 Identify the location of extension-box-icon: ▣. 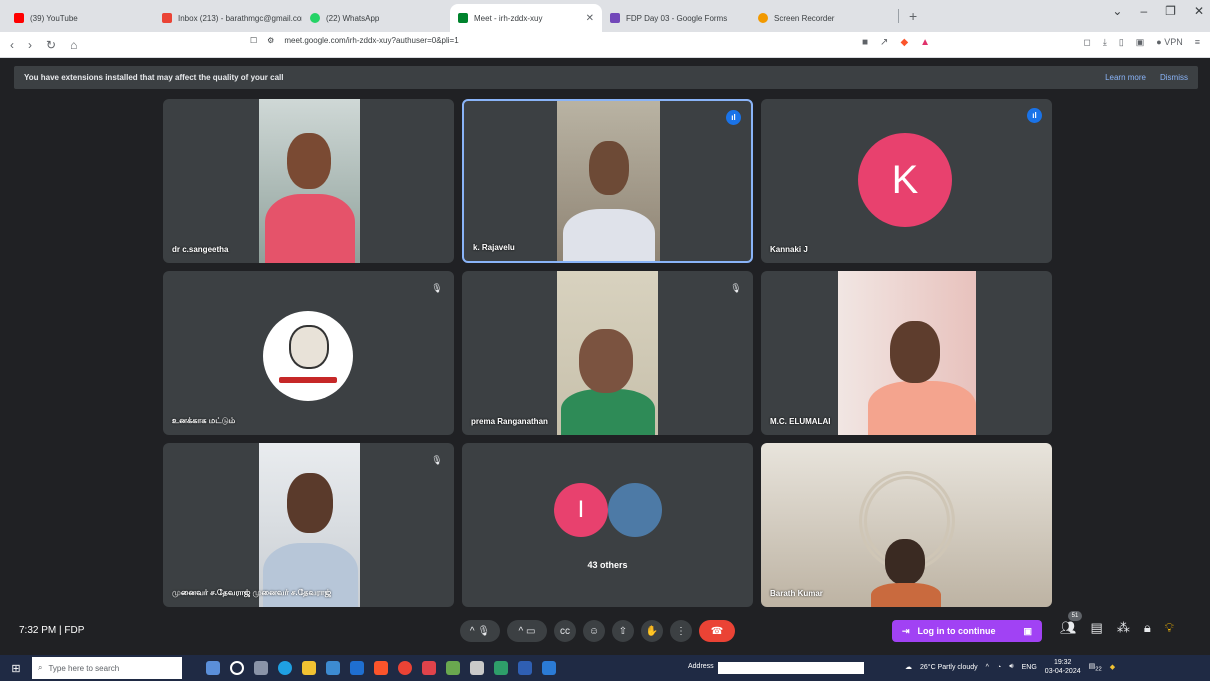
(1027, 630).